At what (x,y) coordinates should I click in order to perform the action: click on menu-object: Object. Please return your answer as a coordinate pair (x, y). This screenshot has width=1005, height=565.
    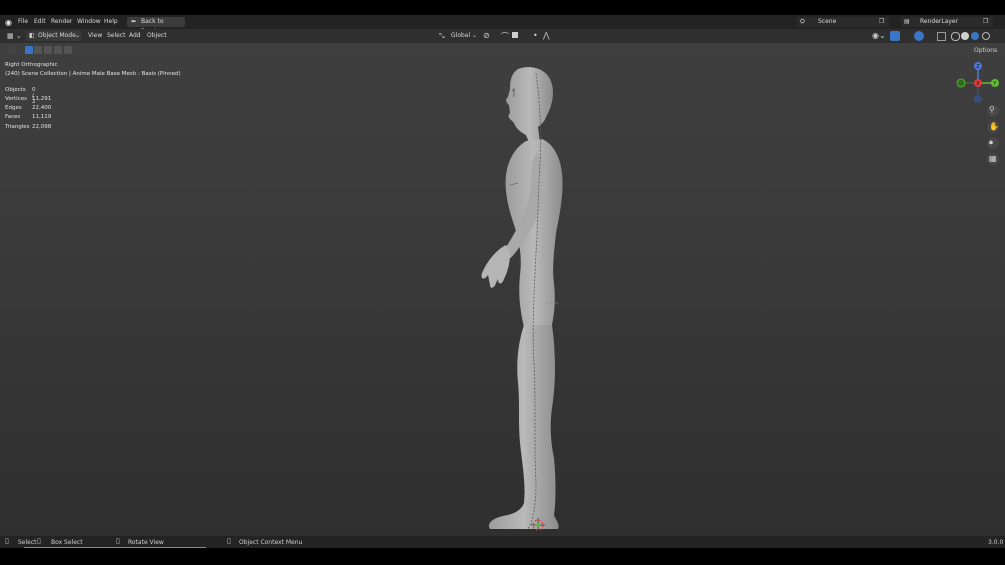
    Looking at the image, I should click on (157, 35).